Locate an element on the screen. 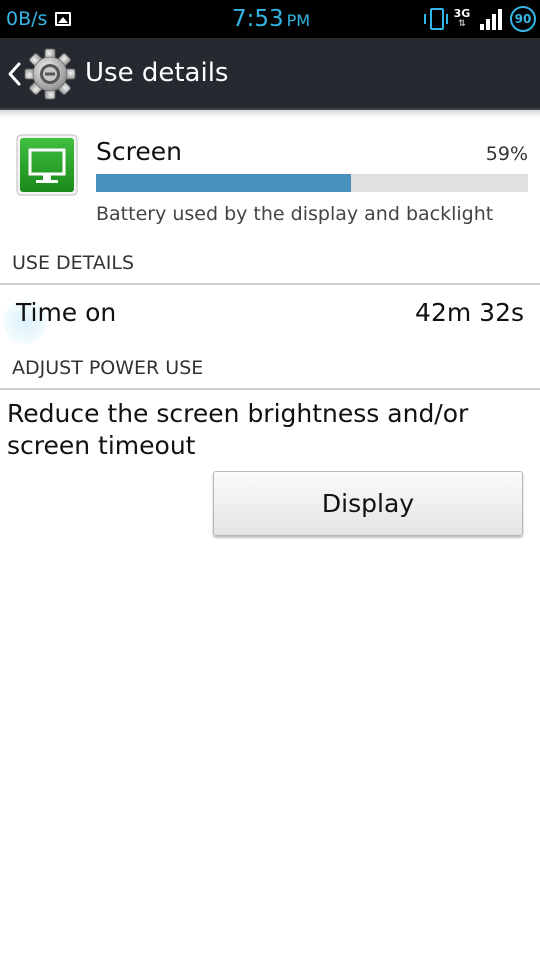 The image size is (540, 960). usage-progress-bar is located at coordinates (312, 183).